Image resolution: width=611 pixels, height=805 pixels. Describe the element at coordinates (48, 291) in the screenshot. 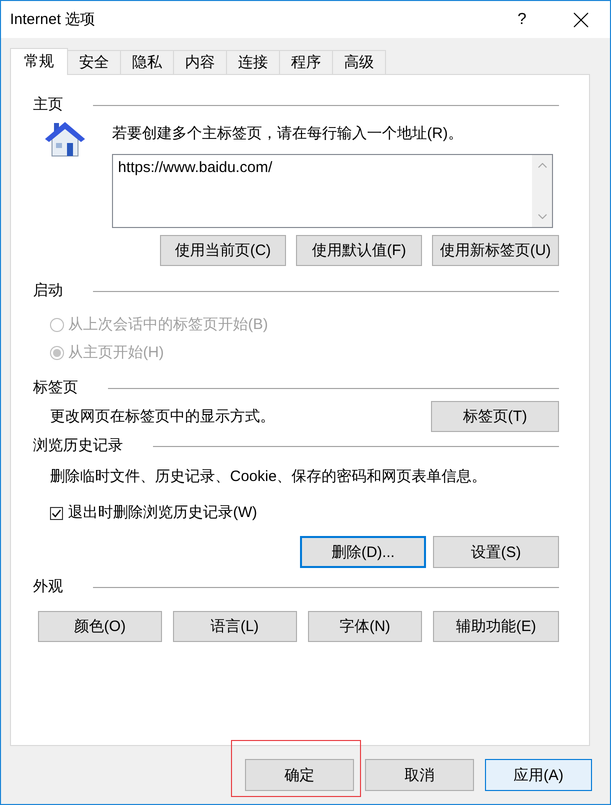

I see `section-heading: 启动` at that location.